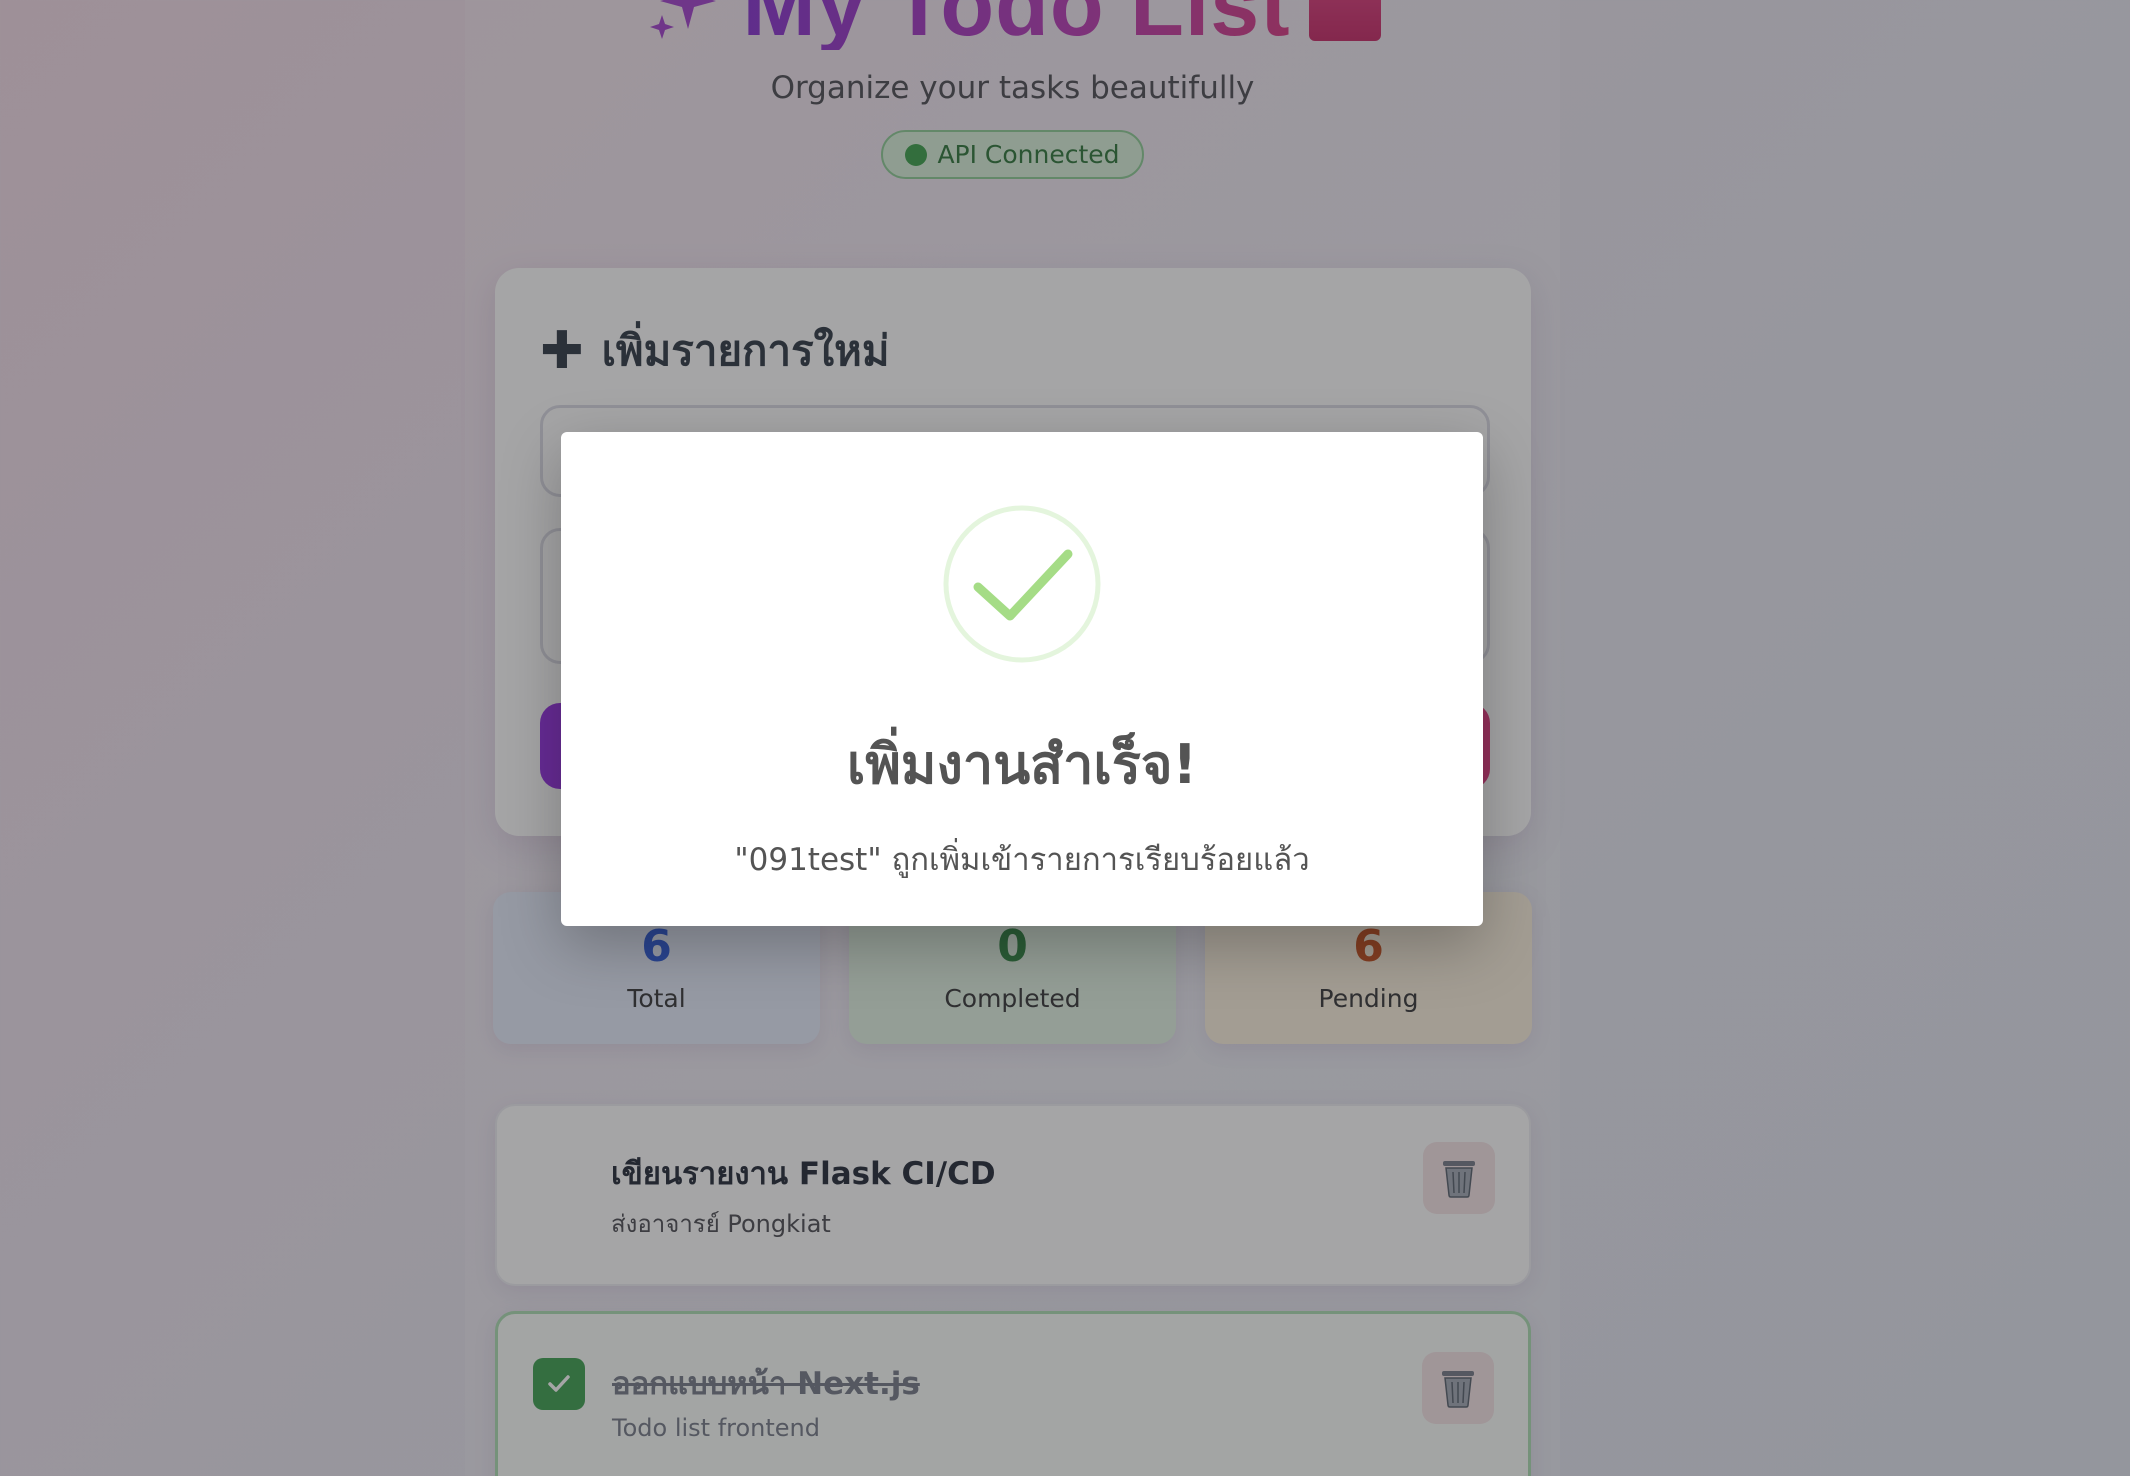 This screenshot has width=2130, height=1476. Describe the element at coordinates (1022, 584) in the screenshot. I see `success-check-icon` at that location.